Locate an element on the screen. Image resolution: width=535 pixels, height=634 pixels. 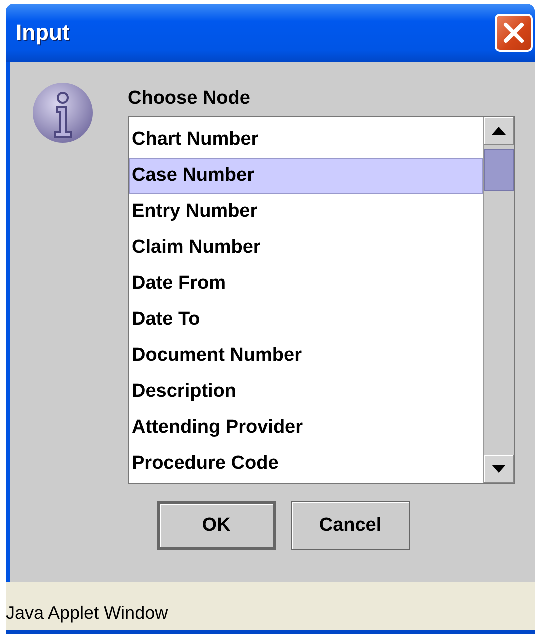
list-item: Chart Number is located at coordinates (306, 140).